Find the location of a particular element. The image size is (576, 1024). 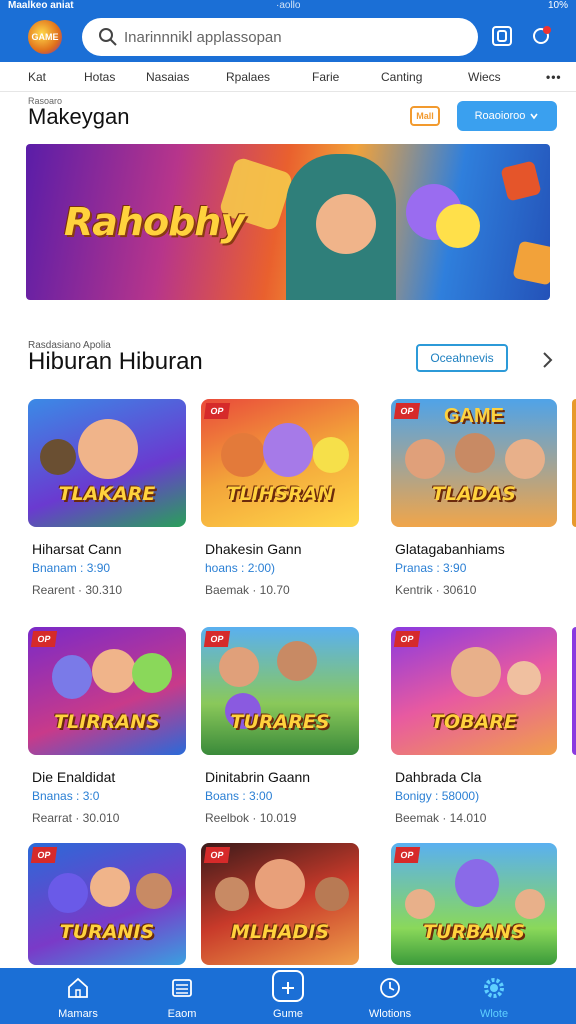

mall-badge-label: Mall is located at coordinates (425, 116).